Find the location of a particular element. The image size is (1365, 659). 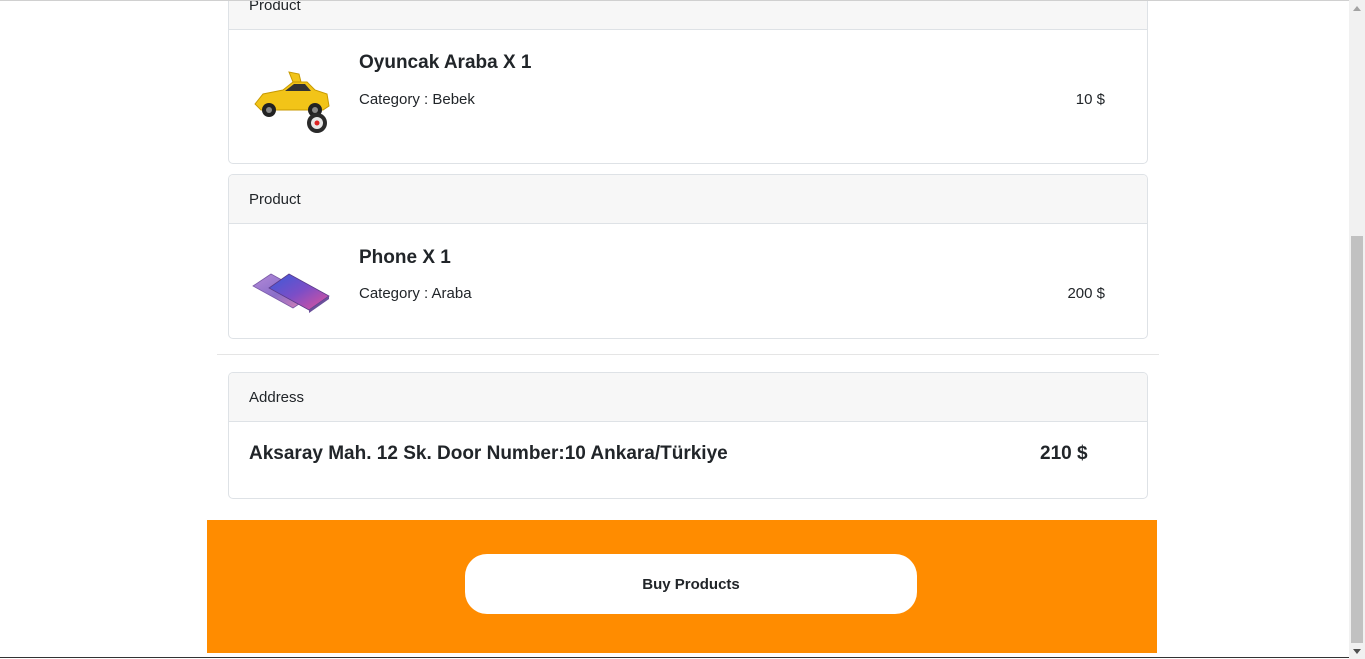

product-name: Oyuncak Araba X 1 is located at coordinates (445, 62).